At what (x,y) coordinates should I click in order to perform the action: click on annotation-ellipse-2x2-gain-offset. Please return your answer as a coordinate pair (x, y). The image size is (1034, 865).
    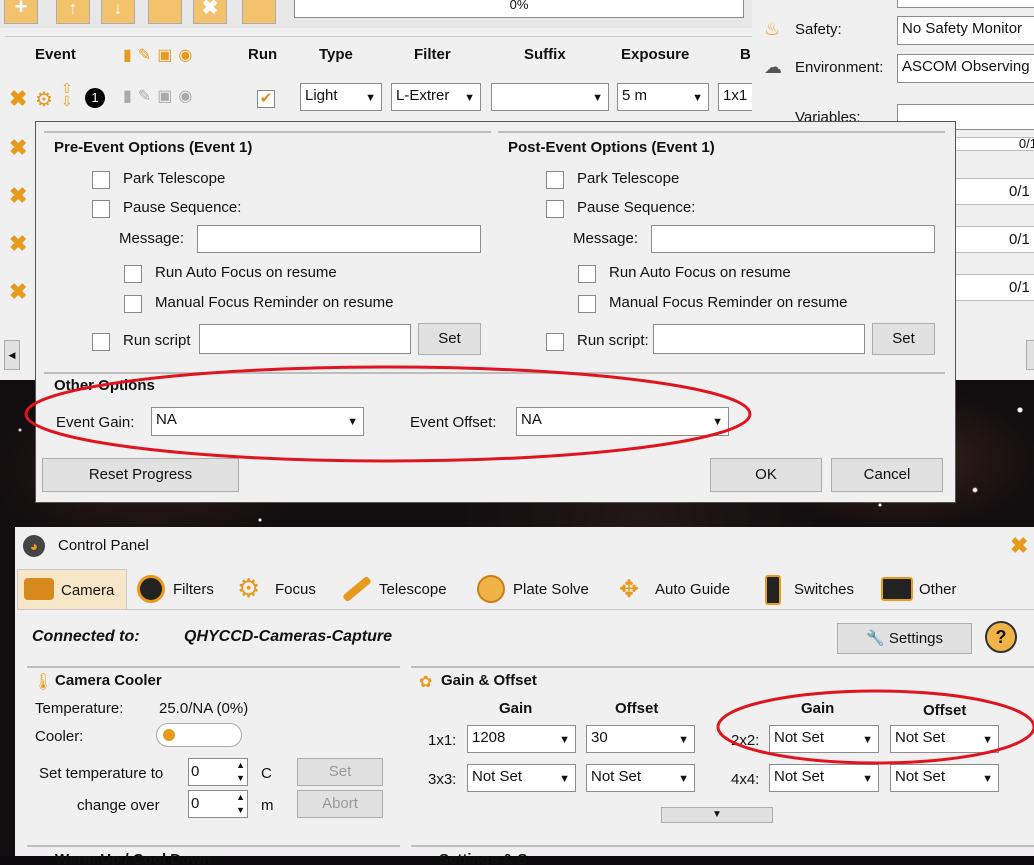
    Looking at the image, I should click on (875, 727).